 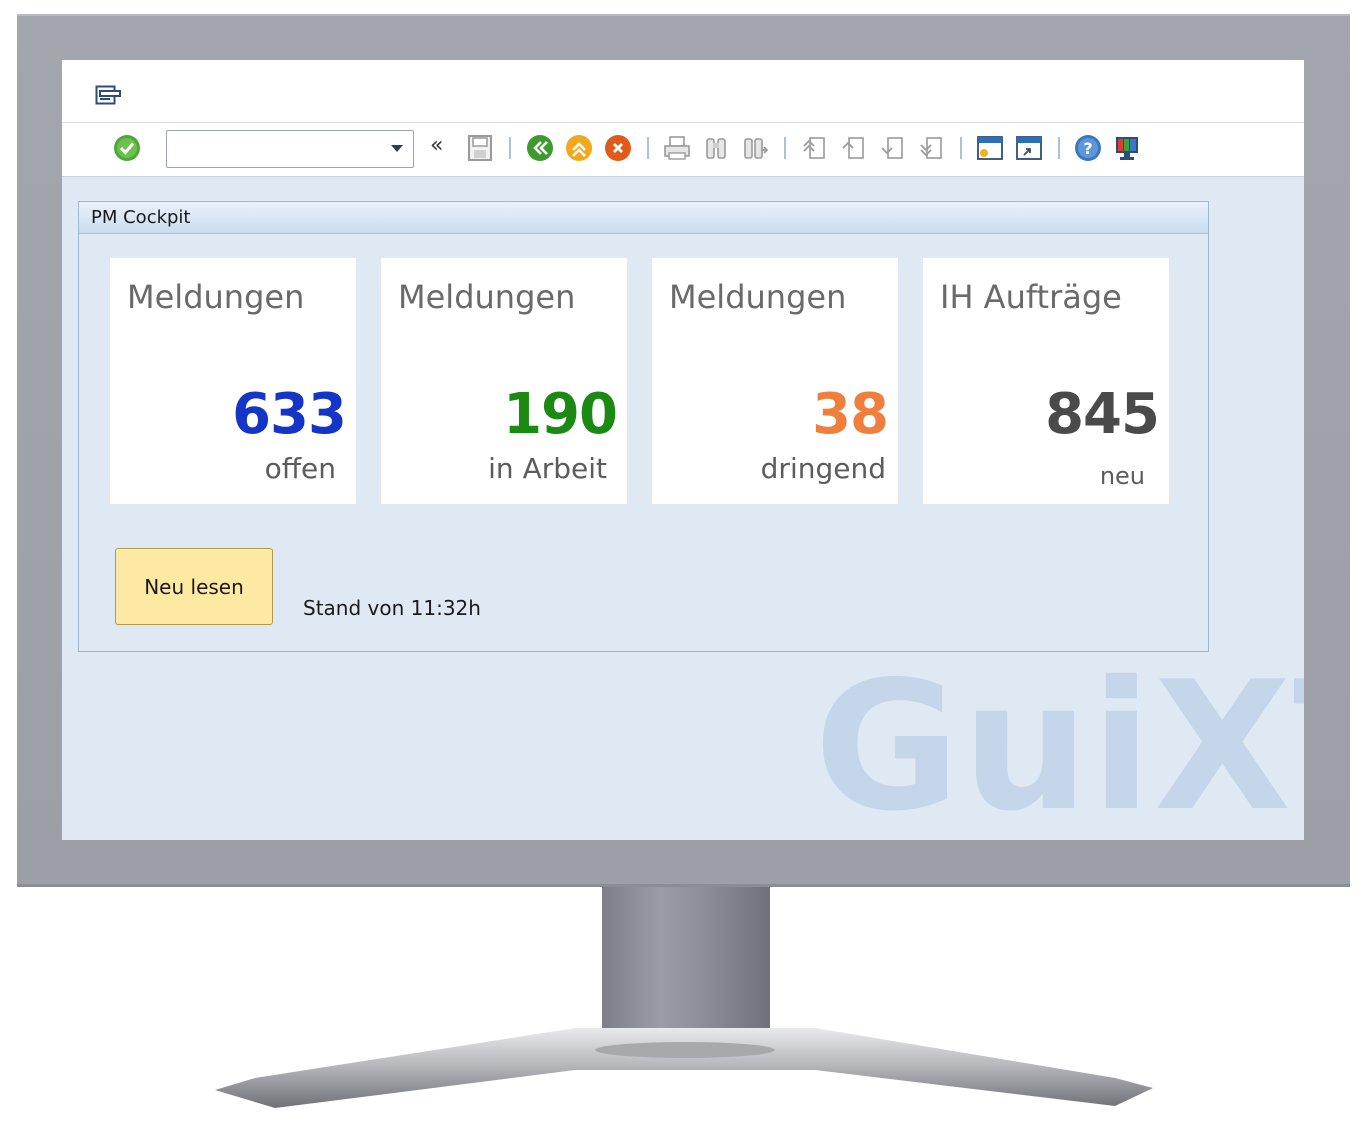 I want to click on tile-value: 633, so click(x=289, y=414).